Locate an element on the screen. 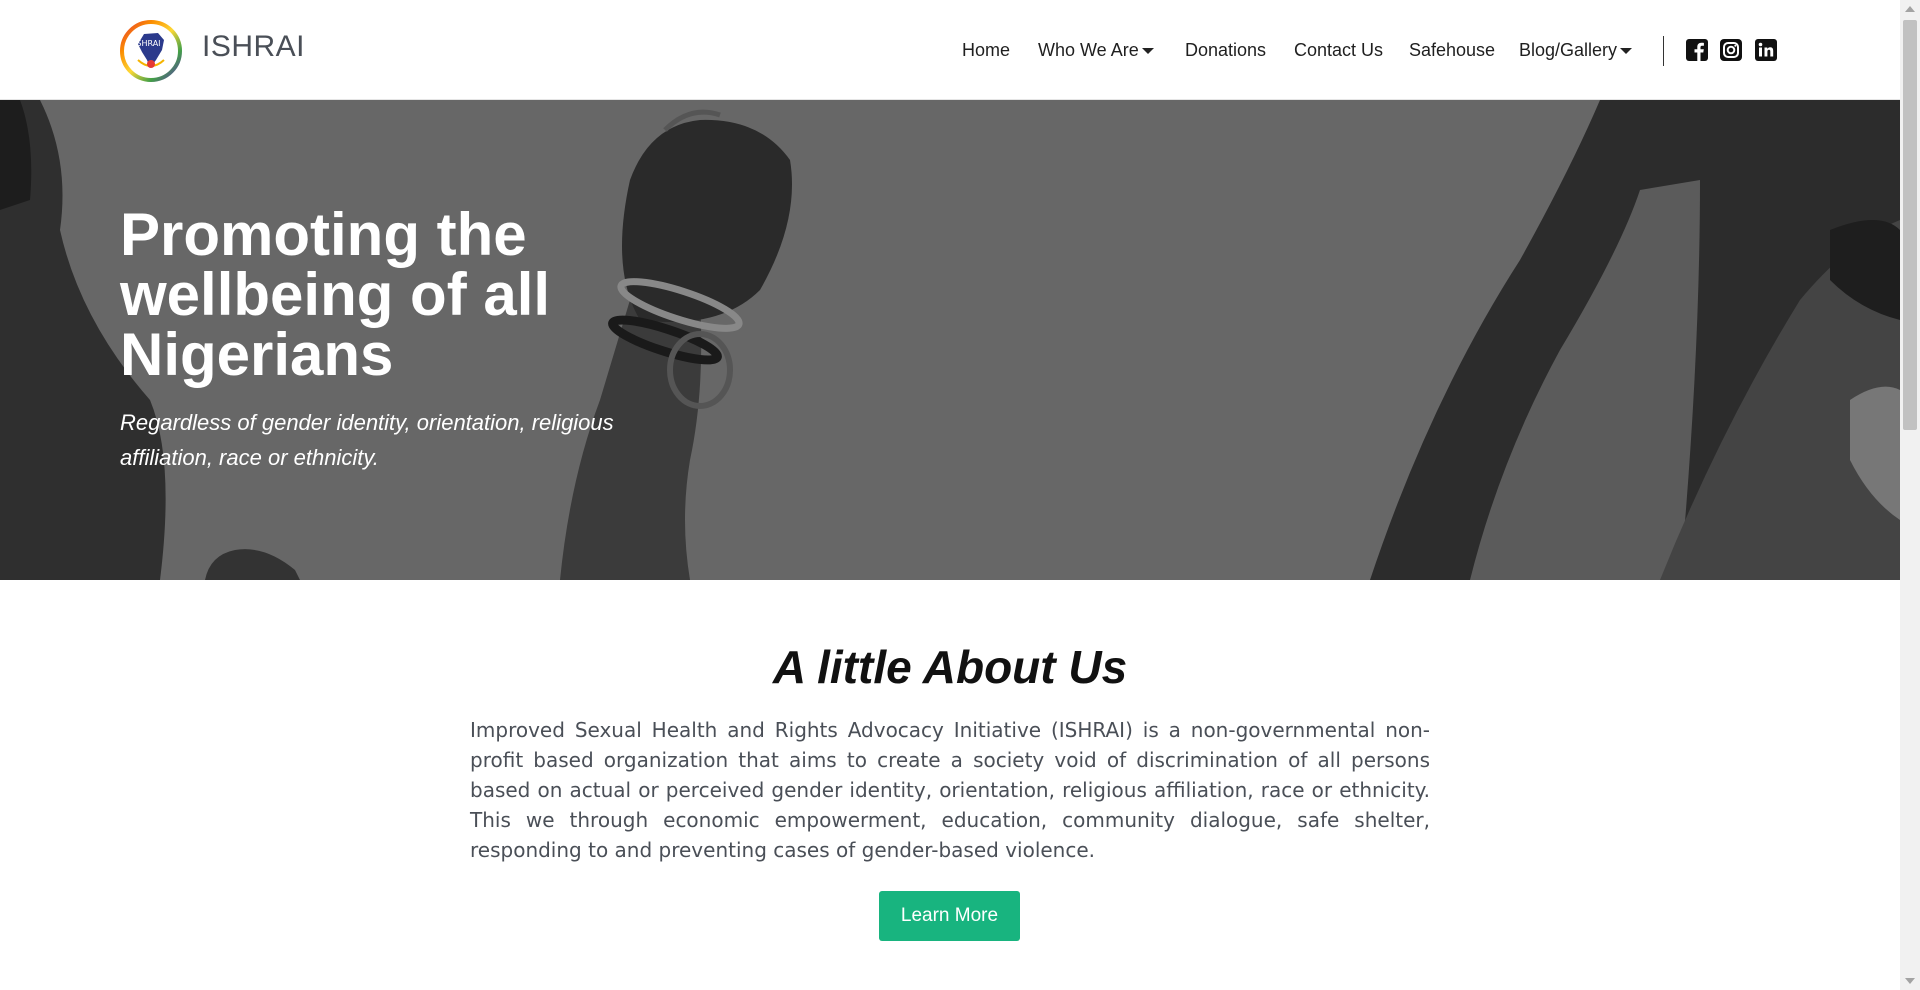 The image size is (1920, 990). nav-who-we-are-label: Who We Are is located at coordinates (1088, 50).